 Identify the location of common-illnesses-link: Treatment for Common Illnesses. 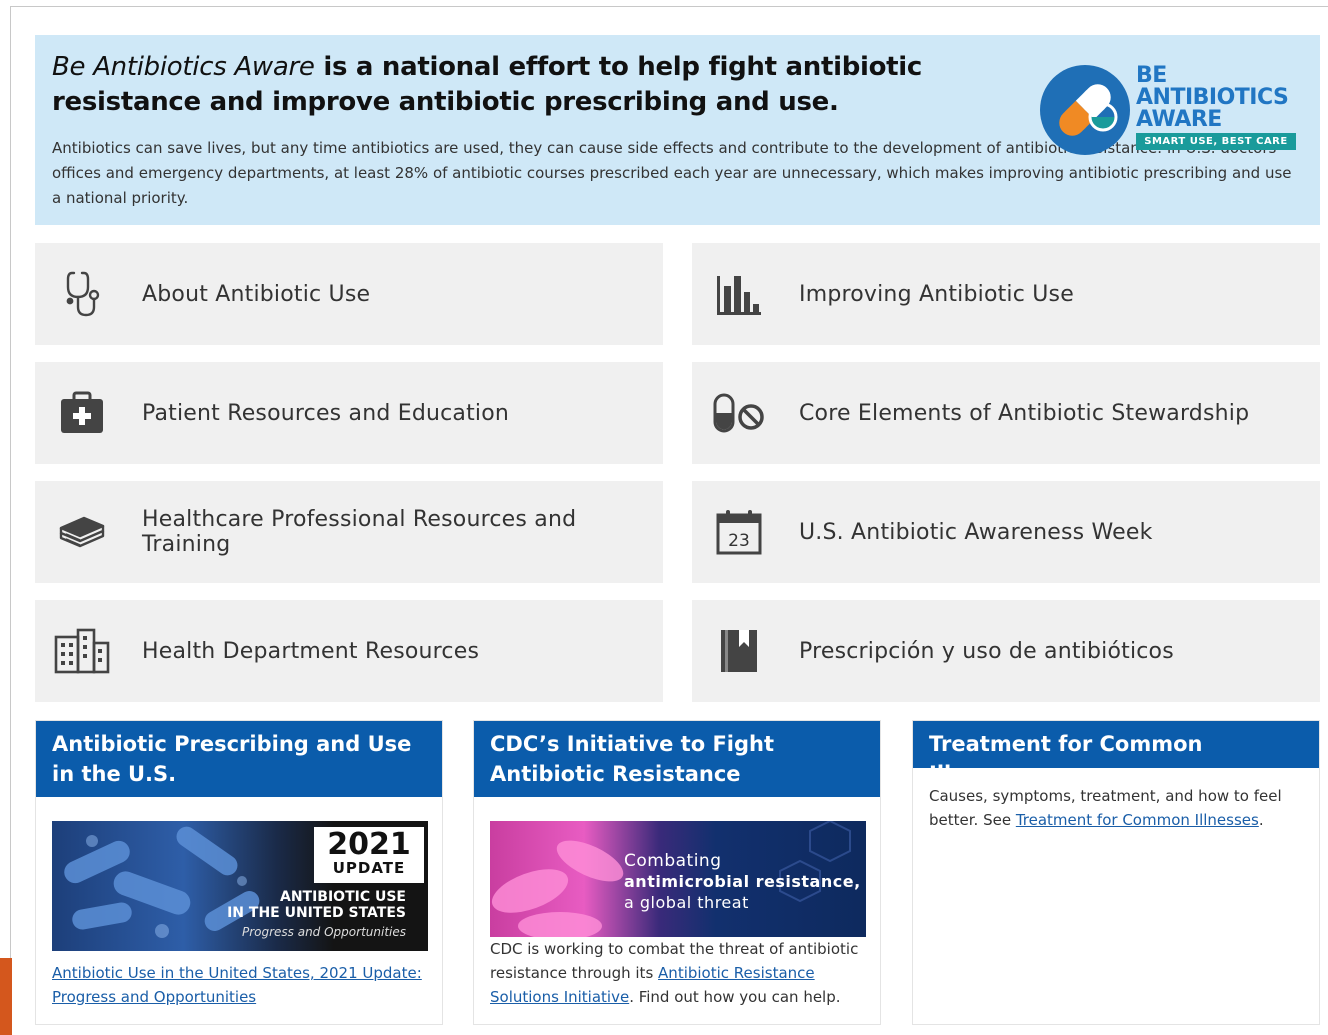
(1137, 820).